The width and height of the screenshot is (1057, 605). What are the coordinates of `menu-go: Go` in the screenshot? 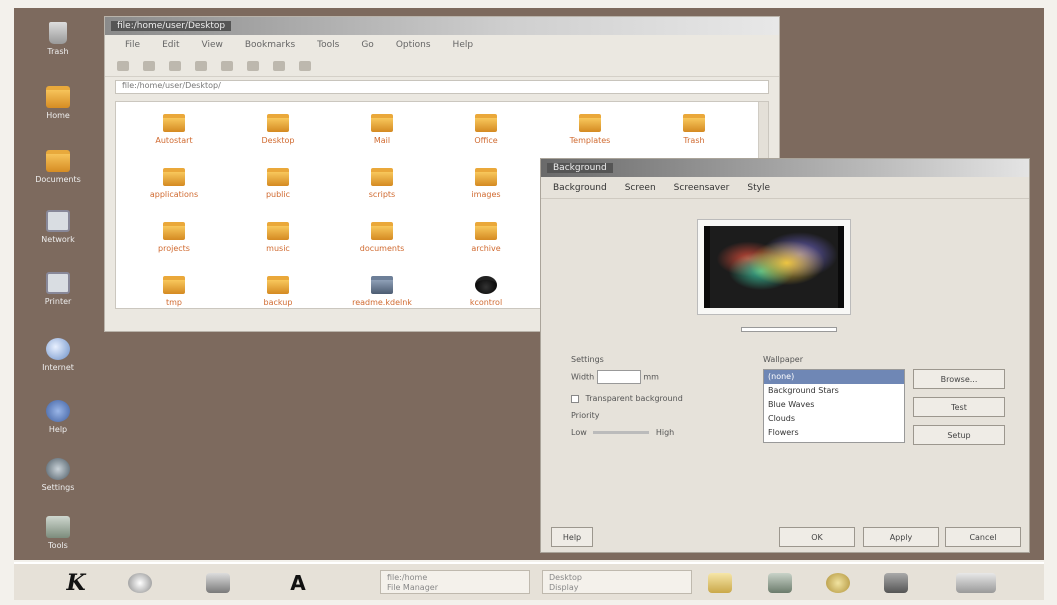 It's located at (367, 45).